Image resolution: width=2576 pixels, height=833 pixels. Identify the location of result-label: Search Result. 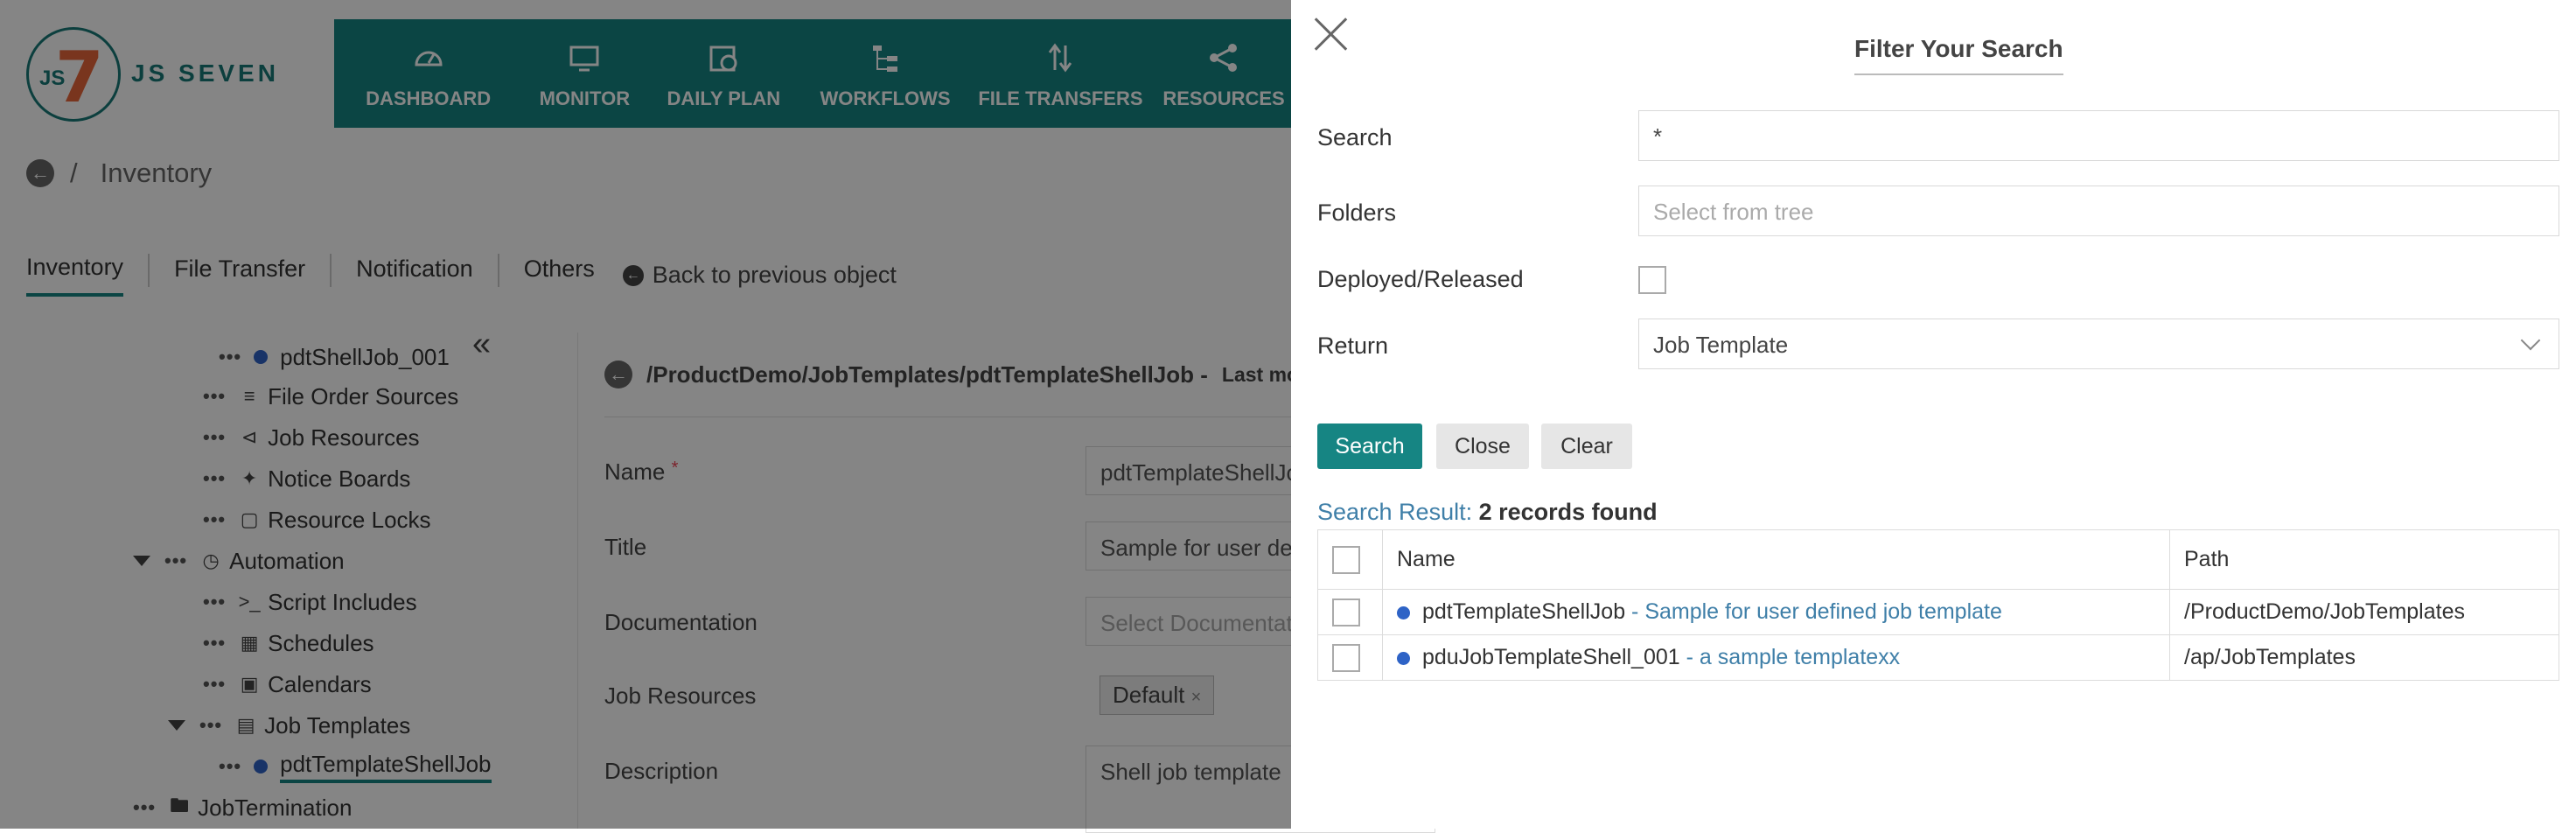
(1391, 512).